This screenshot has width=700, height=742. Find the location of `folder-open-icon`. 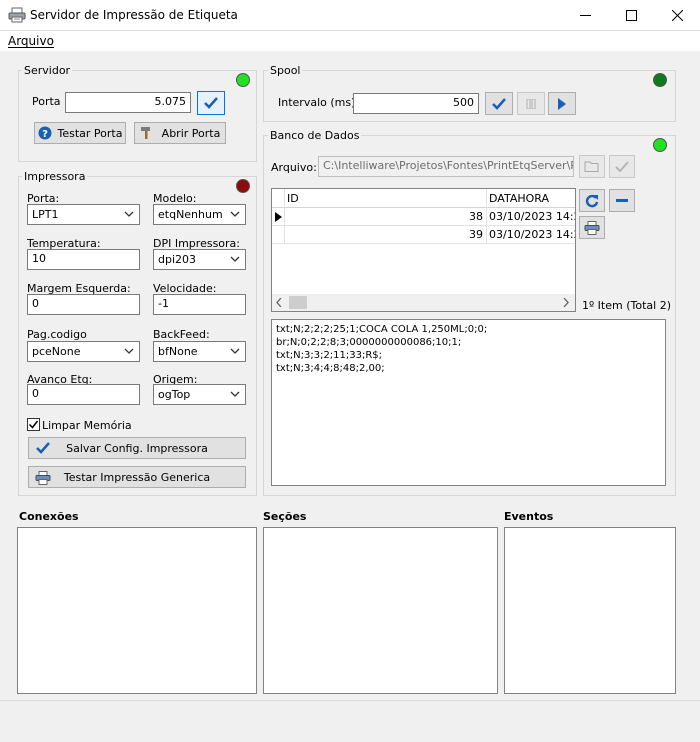

folder-open-icon is located at coordinates (591, 166).